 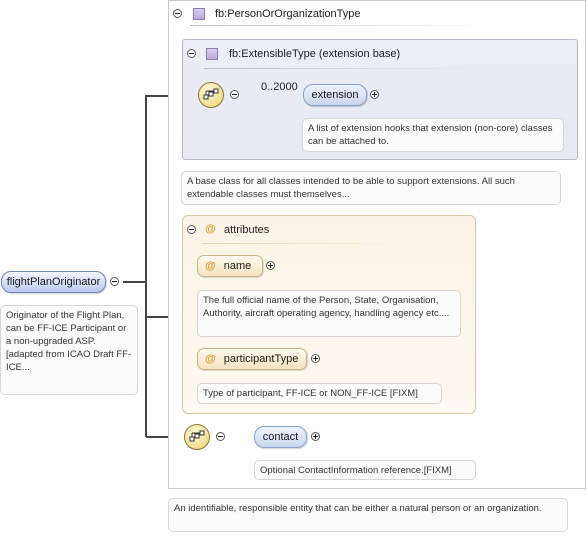 What do you see at coordinates (191, 229) in the screenshot?
I see `attributes-collapse-icon` at bounding box center [191, 229].